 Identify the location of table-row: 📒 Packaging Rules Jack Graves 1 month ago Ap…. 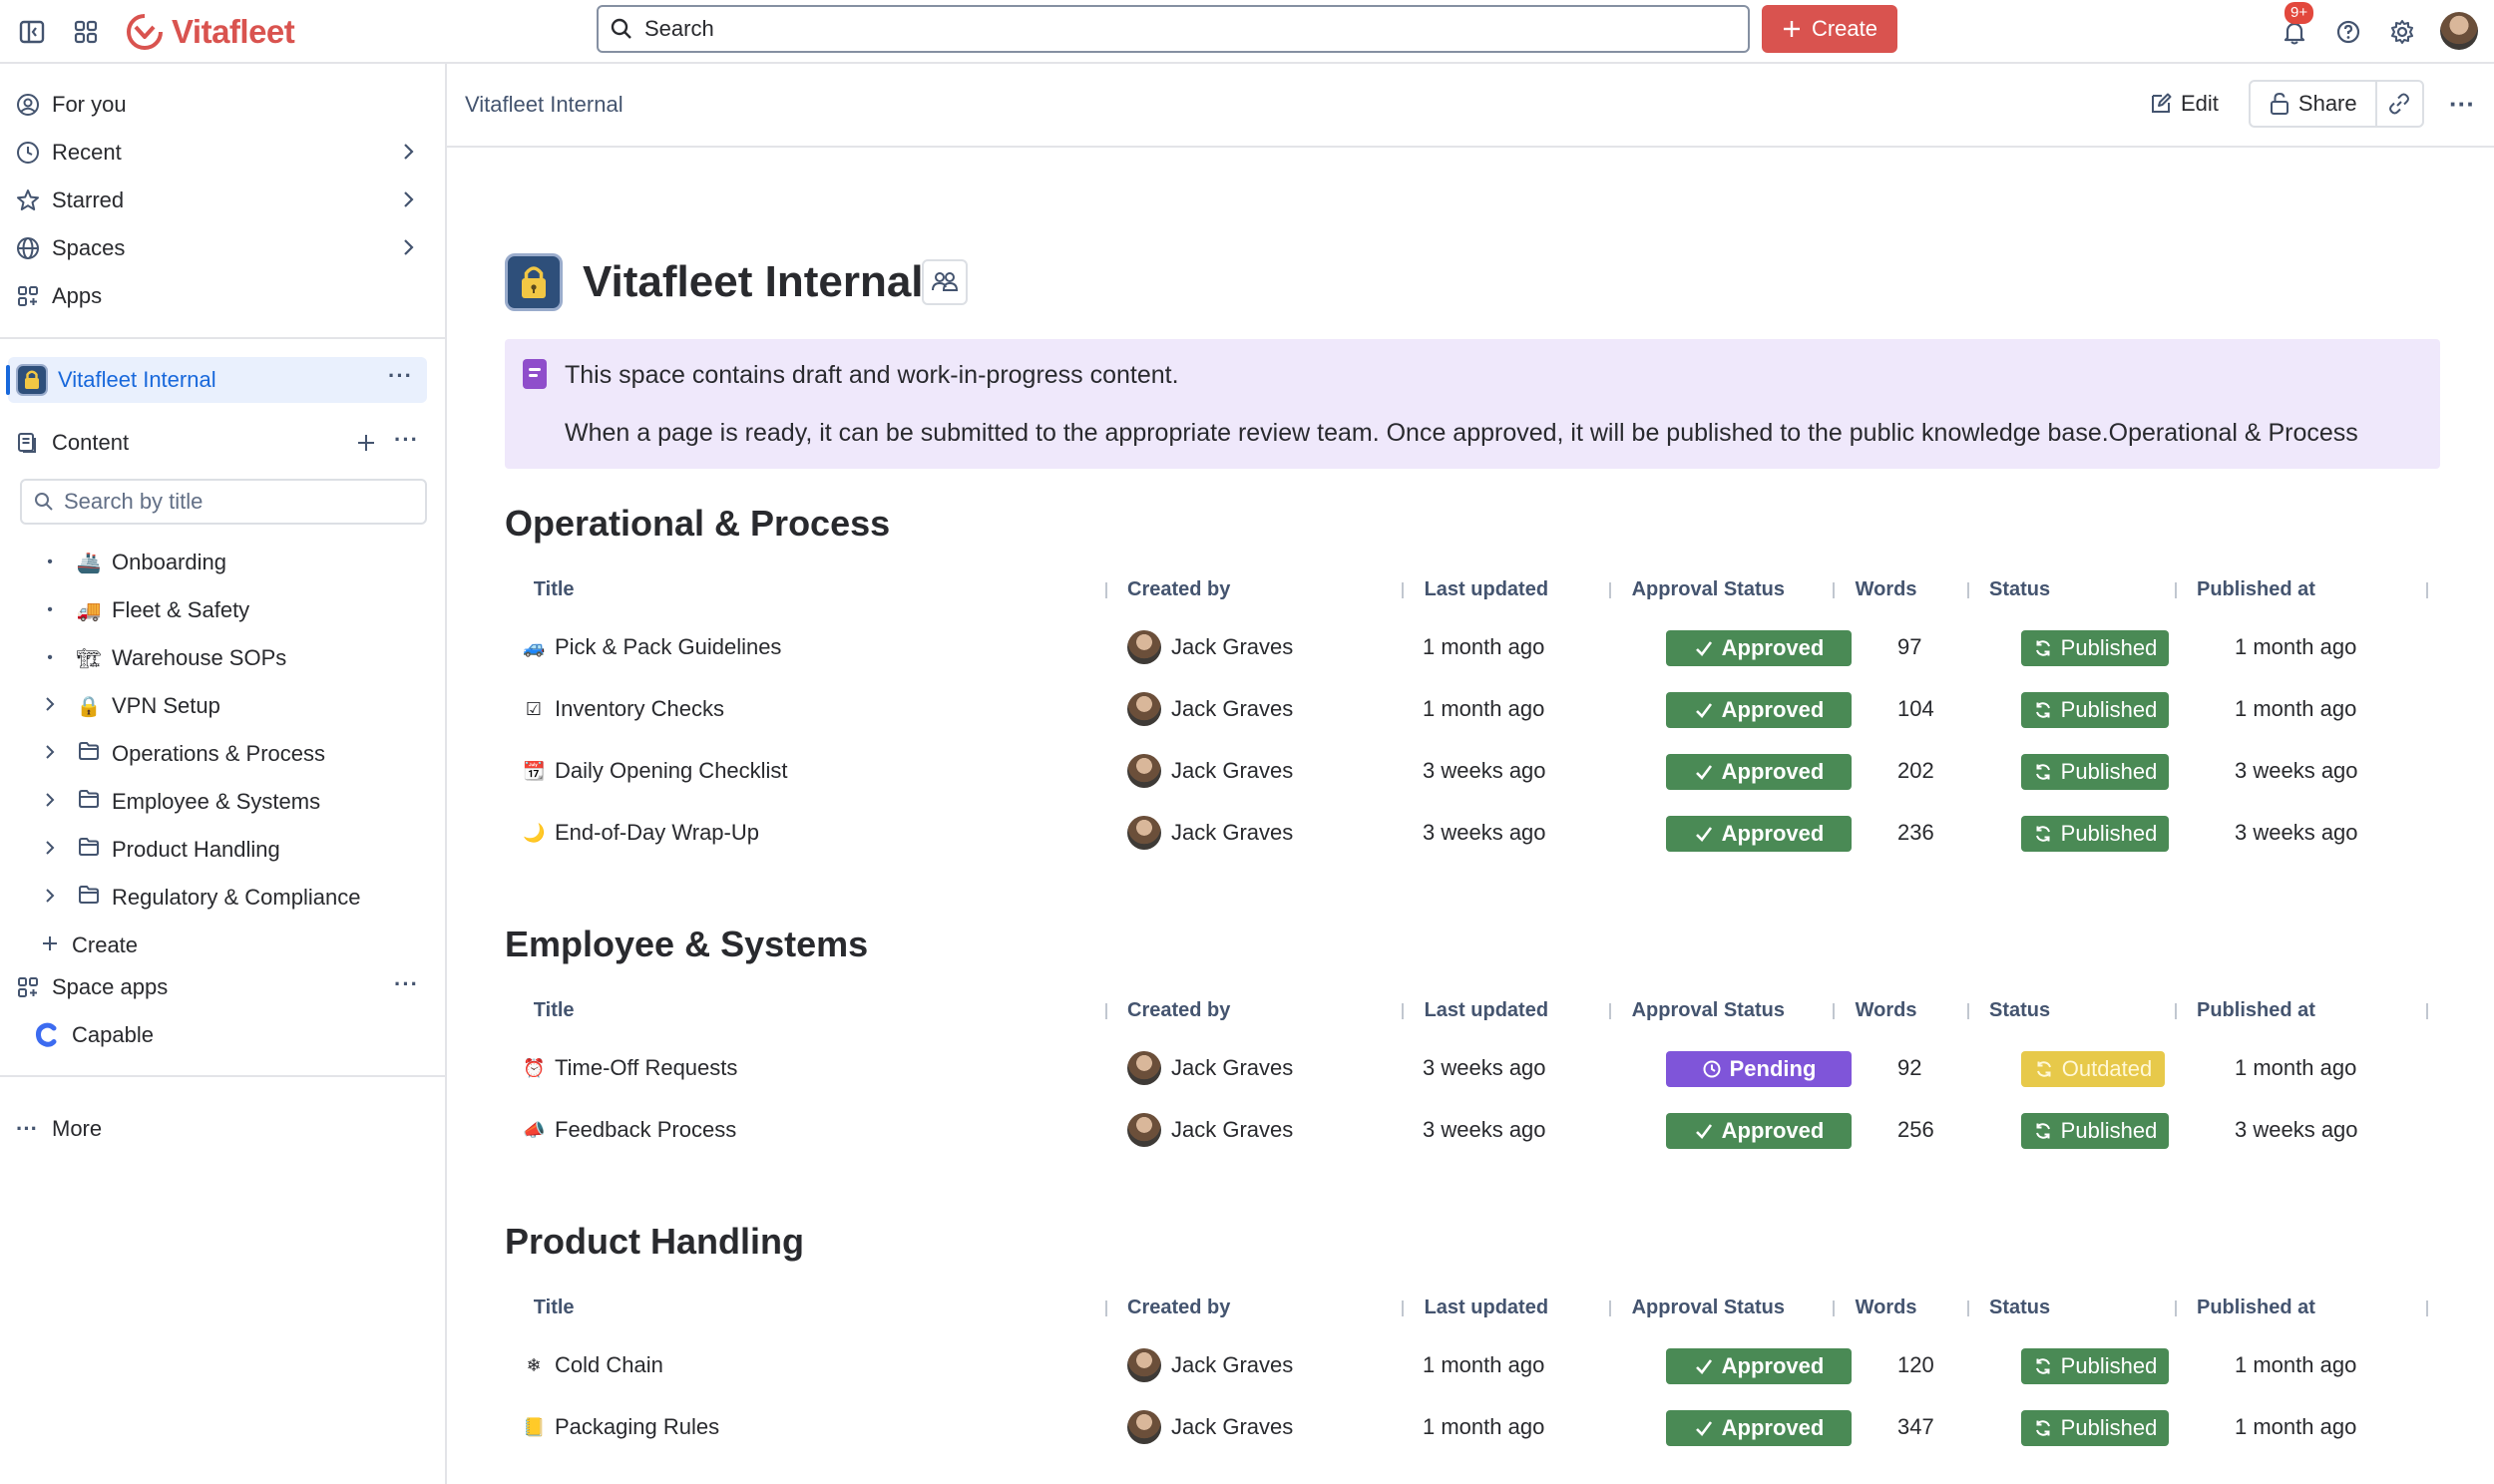
(1472, 1427).